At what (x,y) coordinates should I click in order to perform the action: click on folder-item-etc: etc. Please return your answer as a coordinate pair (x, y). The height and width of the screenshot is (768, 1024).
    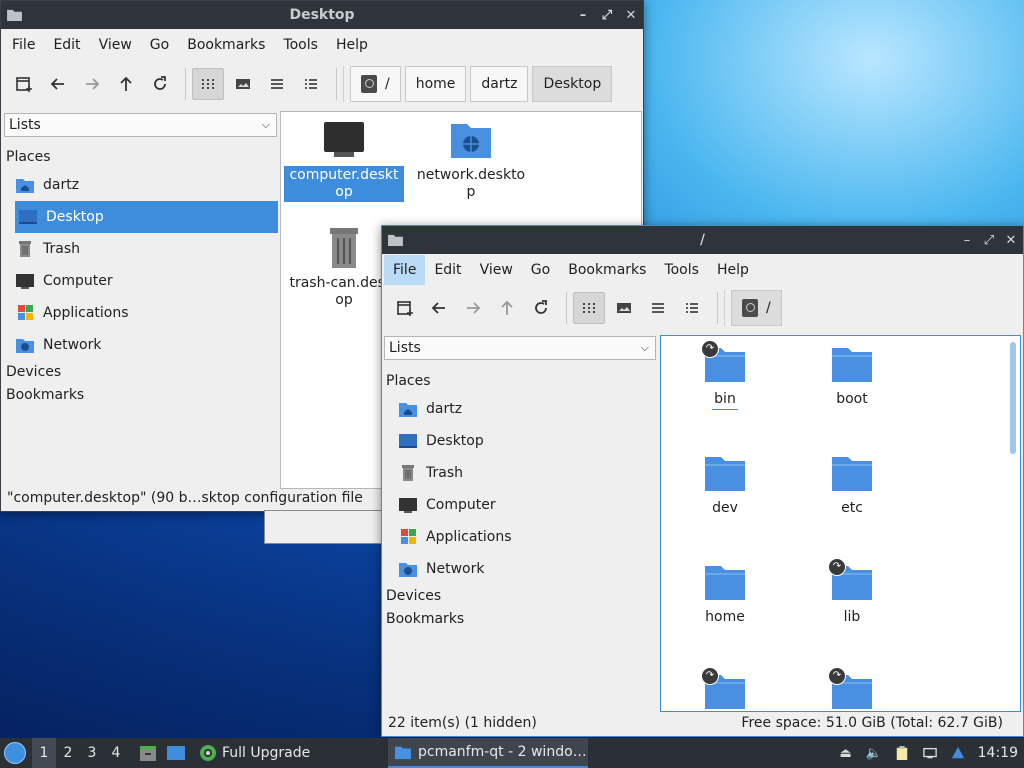
    Looking at the image, I should click on (852, 485).